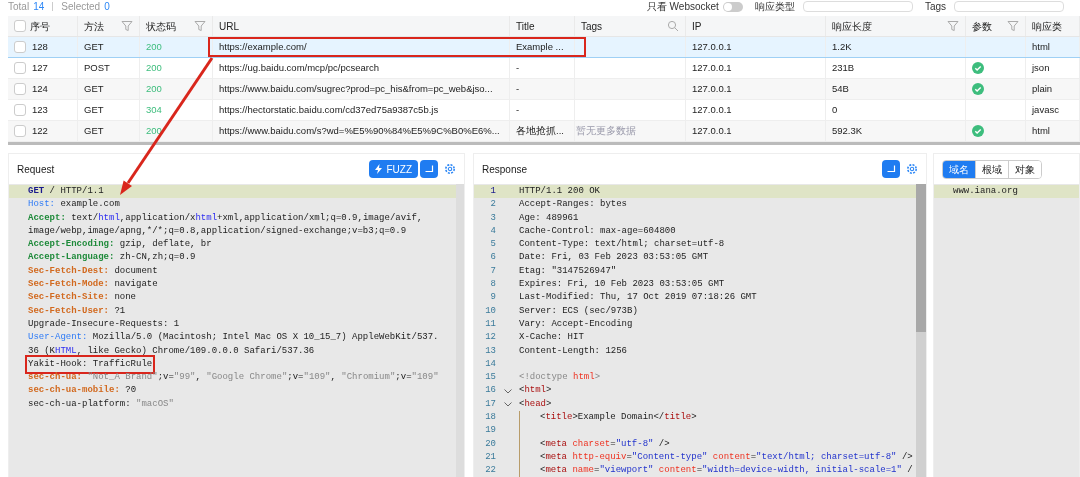 The height and width of the screenshot is (477, 1080). Describe the element at coordinates (490, 364) in the screenshot. I see `line-number: 14` at that location.